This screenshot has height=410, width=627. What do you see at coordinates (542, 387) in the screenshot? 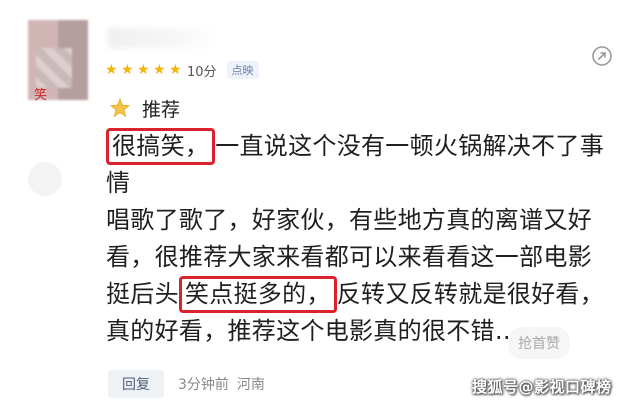
I see `watermark: 搜狐号@影视口碑榜` at bounding box center [542, 387].